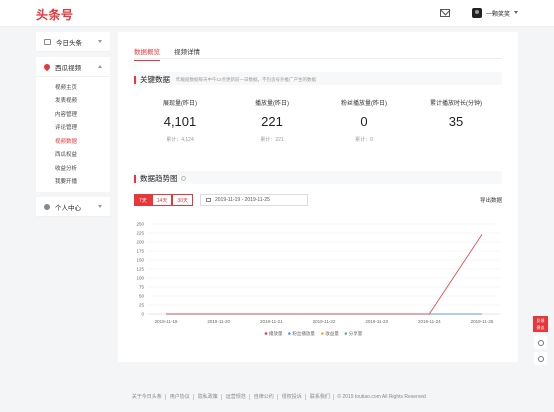 The width and height of the screenshot is (554, 412). Describe the element at coordinates (498, 13) in the screenshot. I see `username: 一颗笑笑` at that location.